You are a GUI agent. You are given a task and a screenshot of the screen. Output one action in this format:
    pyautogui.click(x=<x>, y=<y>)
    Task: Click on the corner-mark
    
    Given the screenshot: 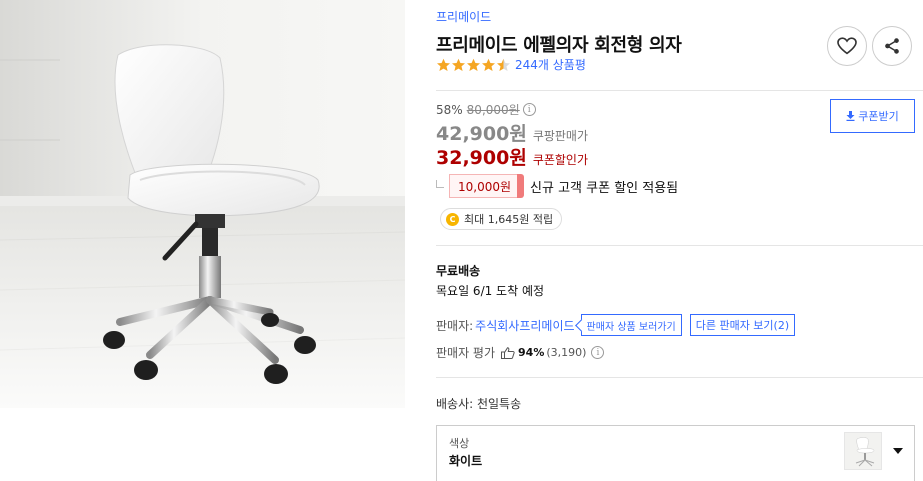 What is the action you would take?
    pyautogui.click(x=440, y=184)
    